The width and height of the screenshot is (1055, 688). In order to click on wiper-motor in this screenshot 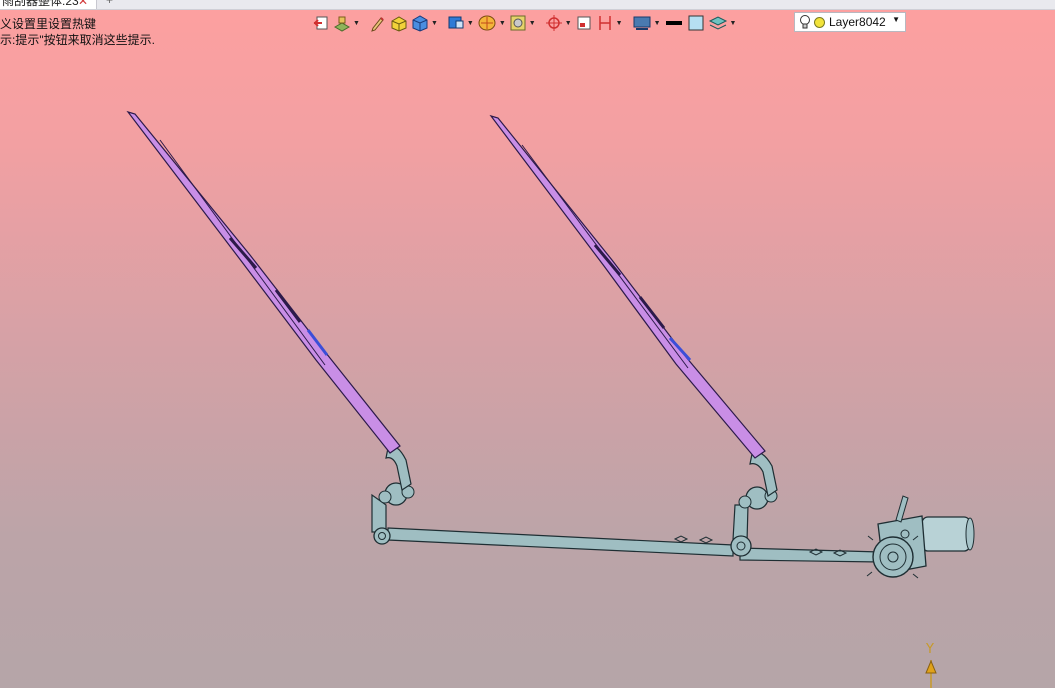, I will do `click(920, 537)`.